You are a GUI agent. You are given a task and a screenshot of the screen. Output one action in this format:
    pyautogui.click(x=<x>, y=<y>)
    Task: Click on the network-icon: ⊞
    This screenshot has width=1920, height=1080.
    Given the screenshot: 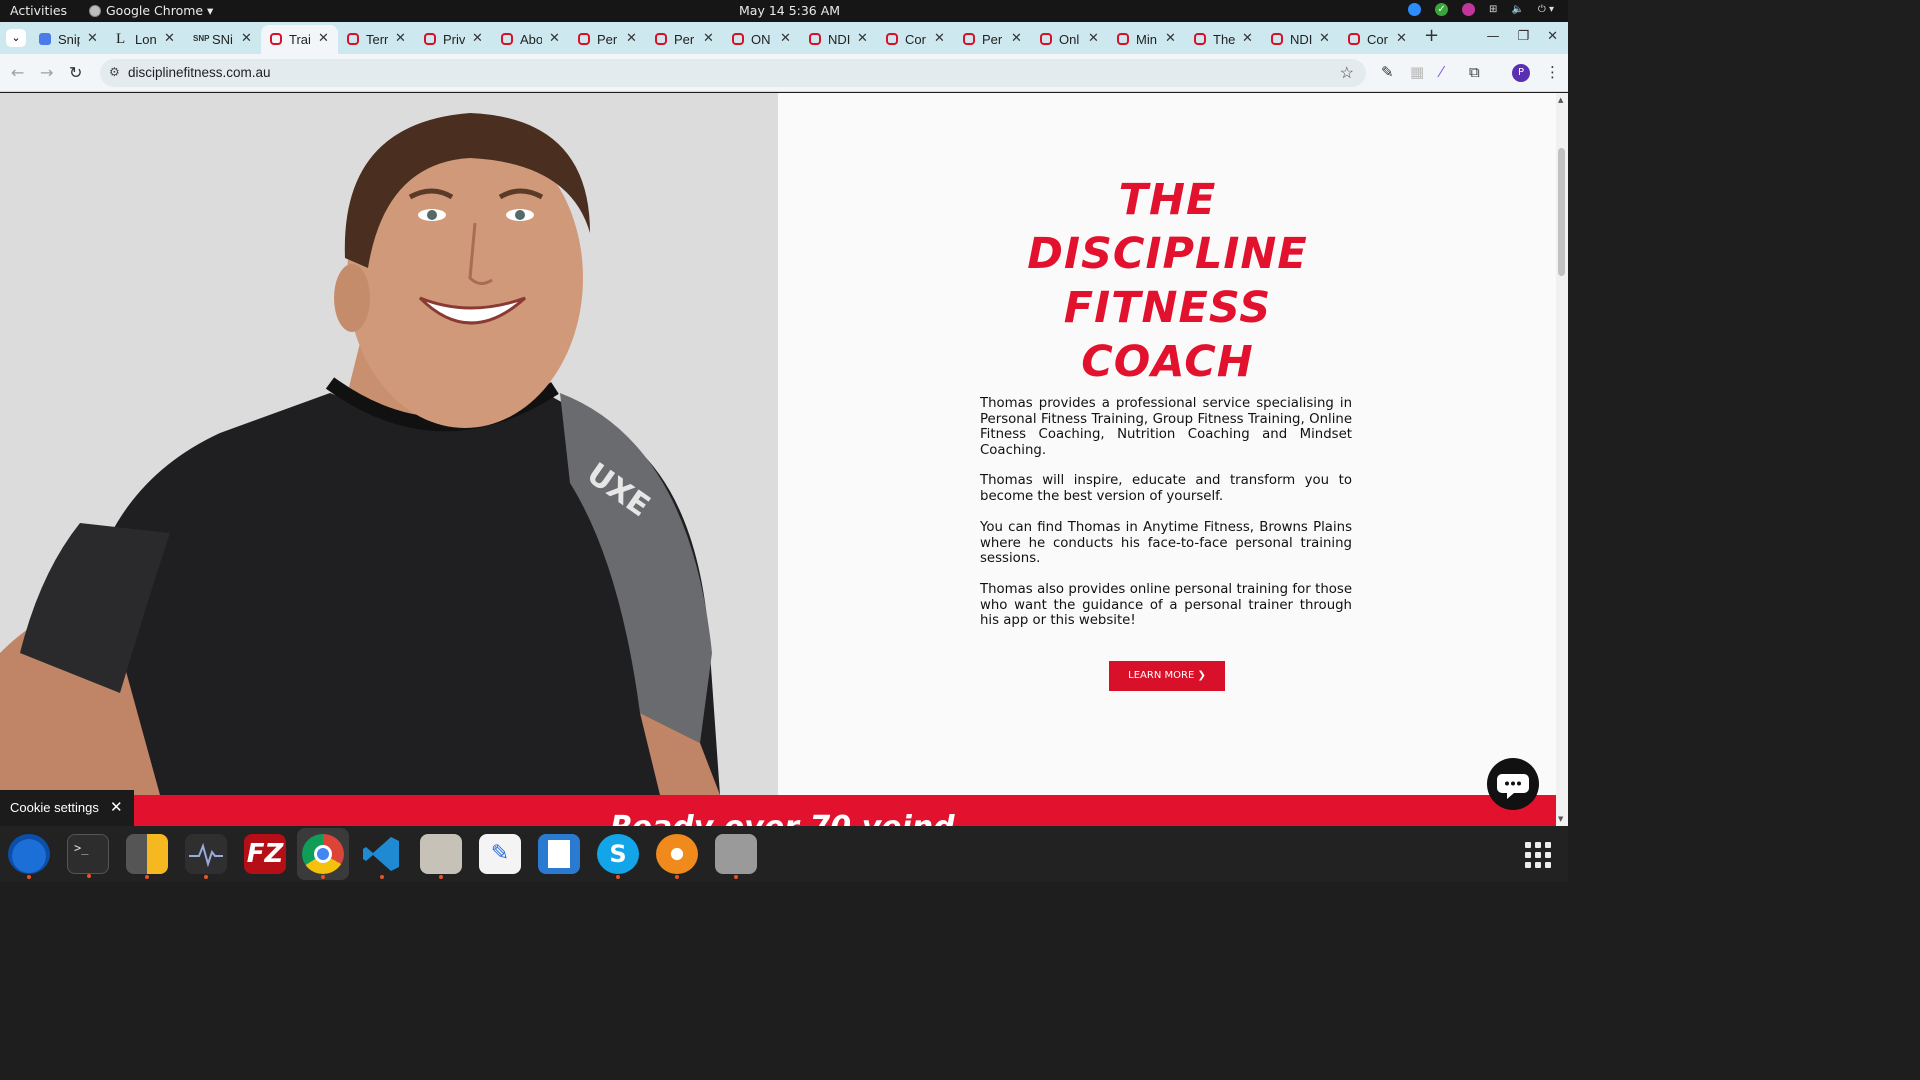 What is the action you would take?
    pyautogui.click(x=1493, y=9)
    